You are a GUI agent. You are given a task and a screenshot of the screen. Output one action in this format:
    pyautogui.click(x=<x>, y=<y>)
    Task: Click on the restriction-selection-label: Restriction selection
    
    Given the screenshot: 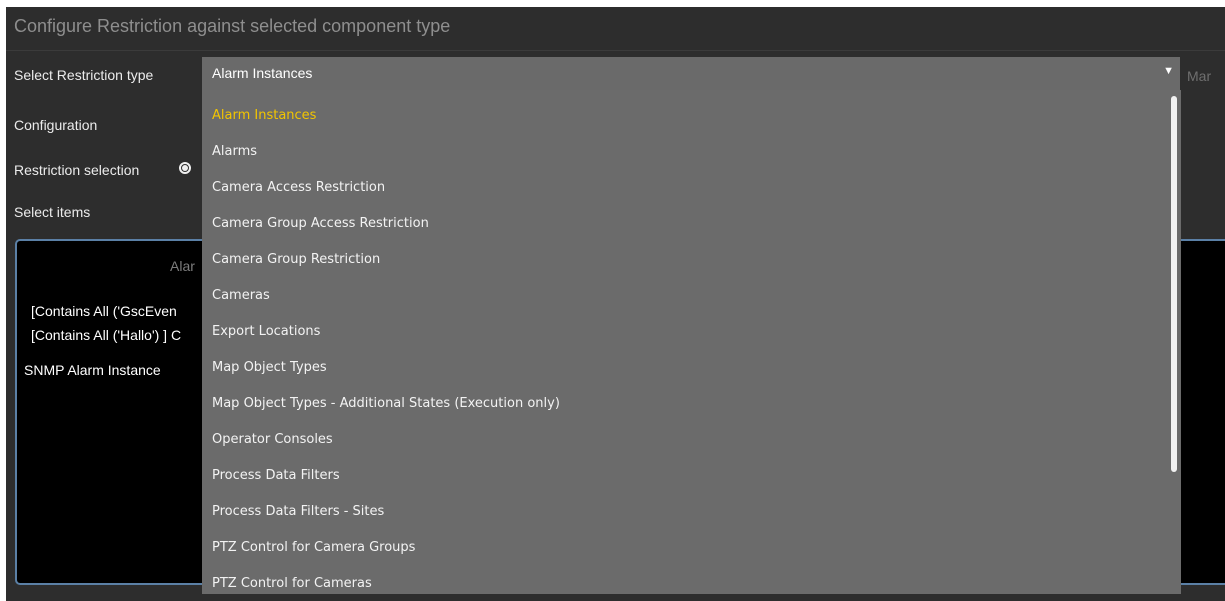 What is the action you would take?
    pyautogui.click(x=77, y=170)
    